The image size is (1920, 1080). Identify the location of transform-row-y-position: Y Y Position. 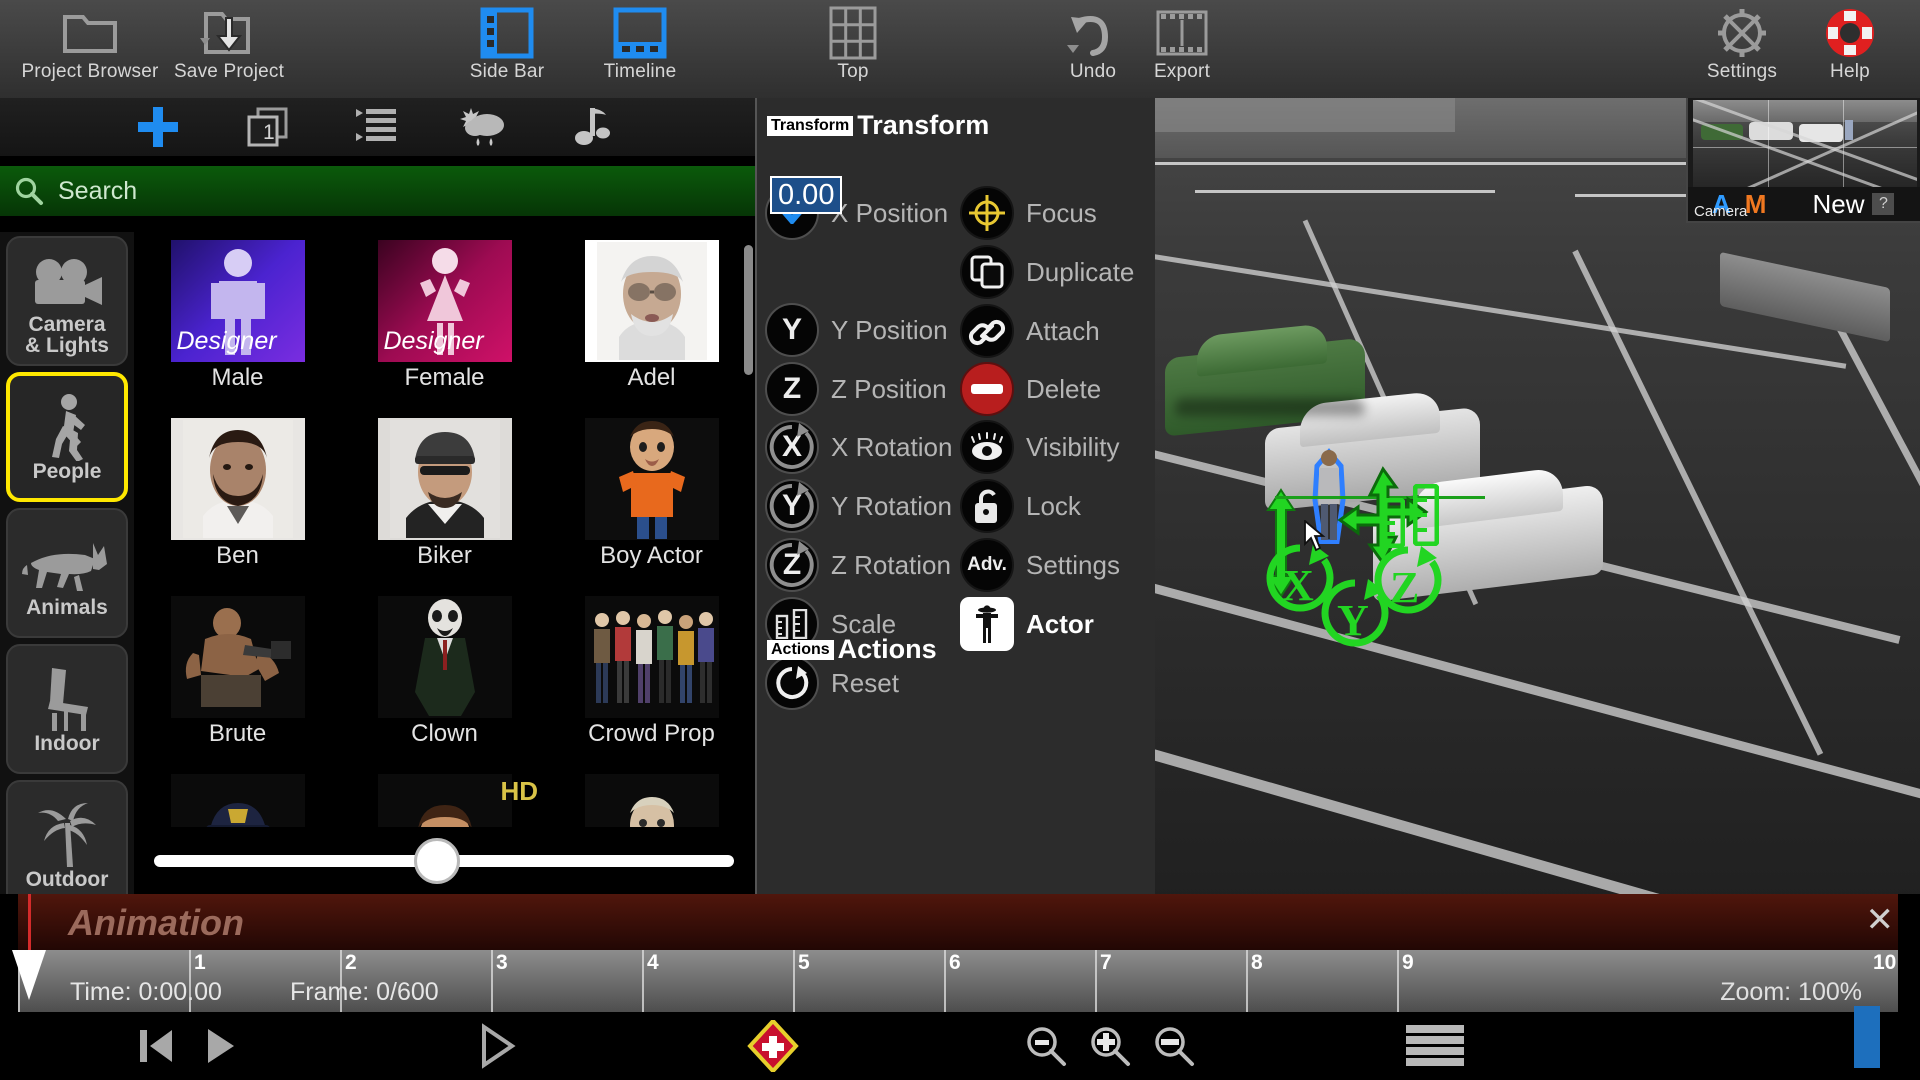
(856, 330).